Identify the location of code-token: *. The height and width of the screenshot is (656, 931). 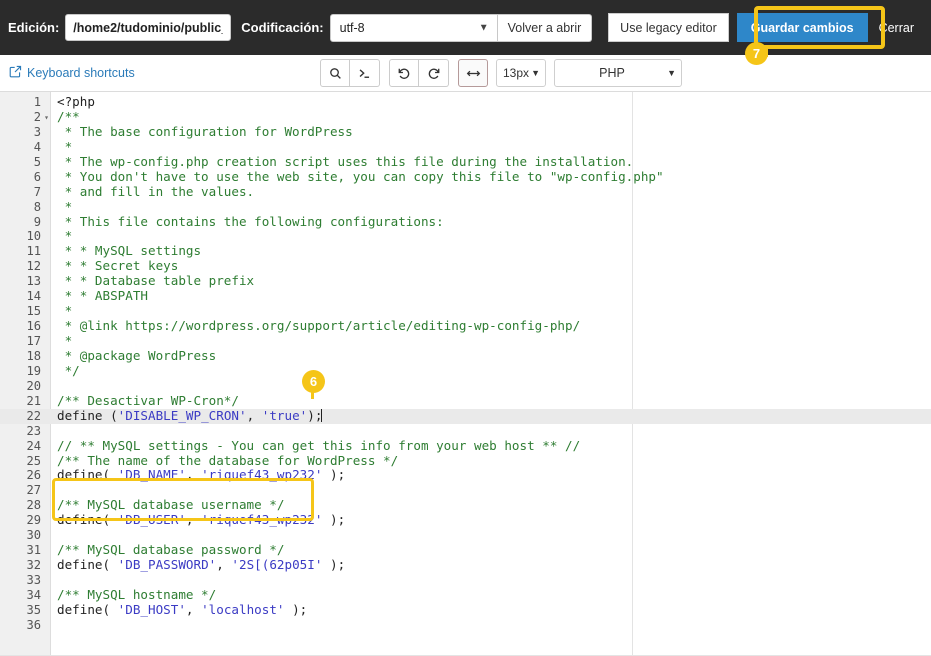
(65, 311).